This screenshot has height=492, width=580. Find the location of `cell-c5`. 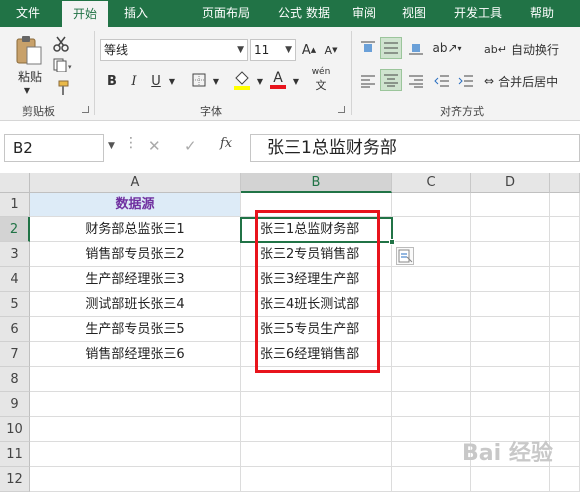

cell-c5 is located at coordinates (431, 304).